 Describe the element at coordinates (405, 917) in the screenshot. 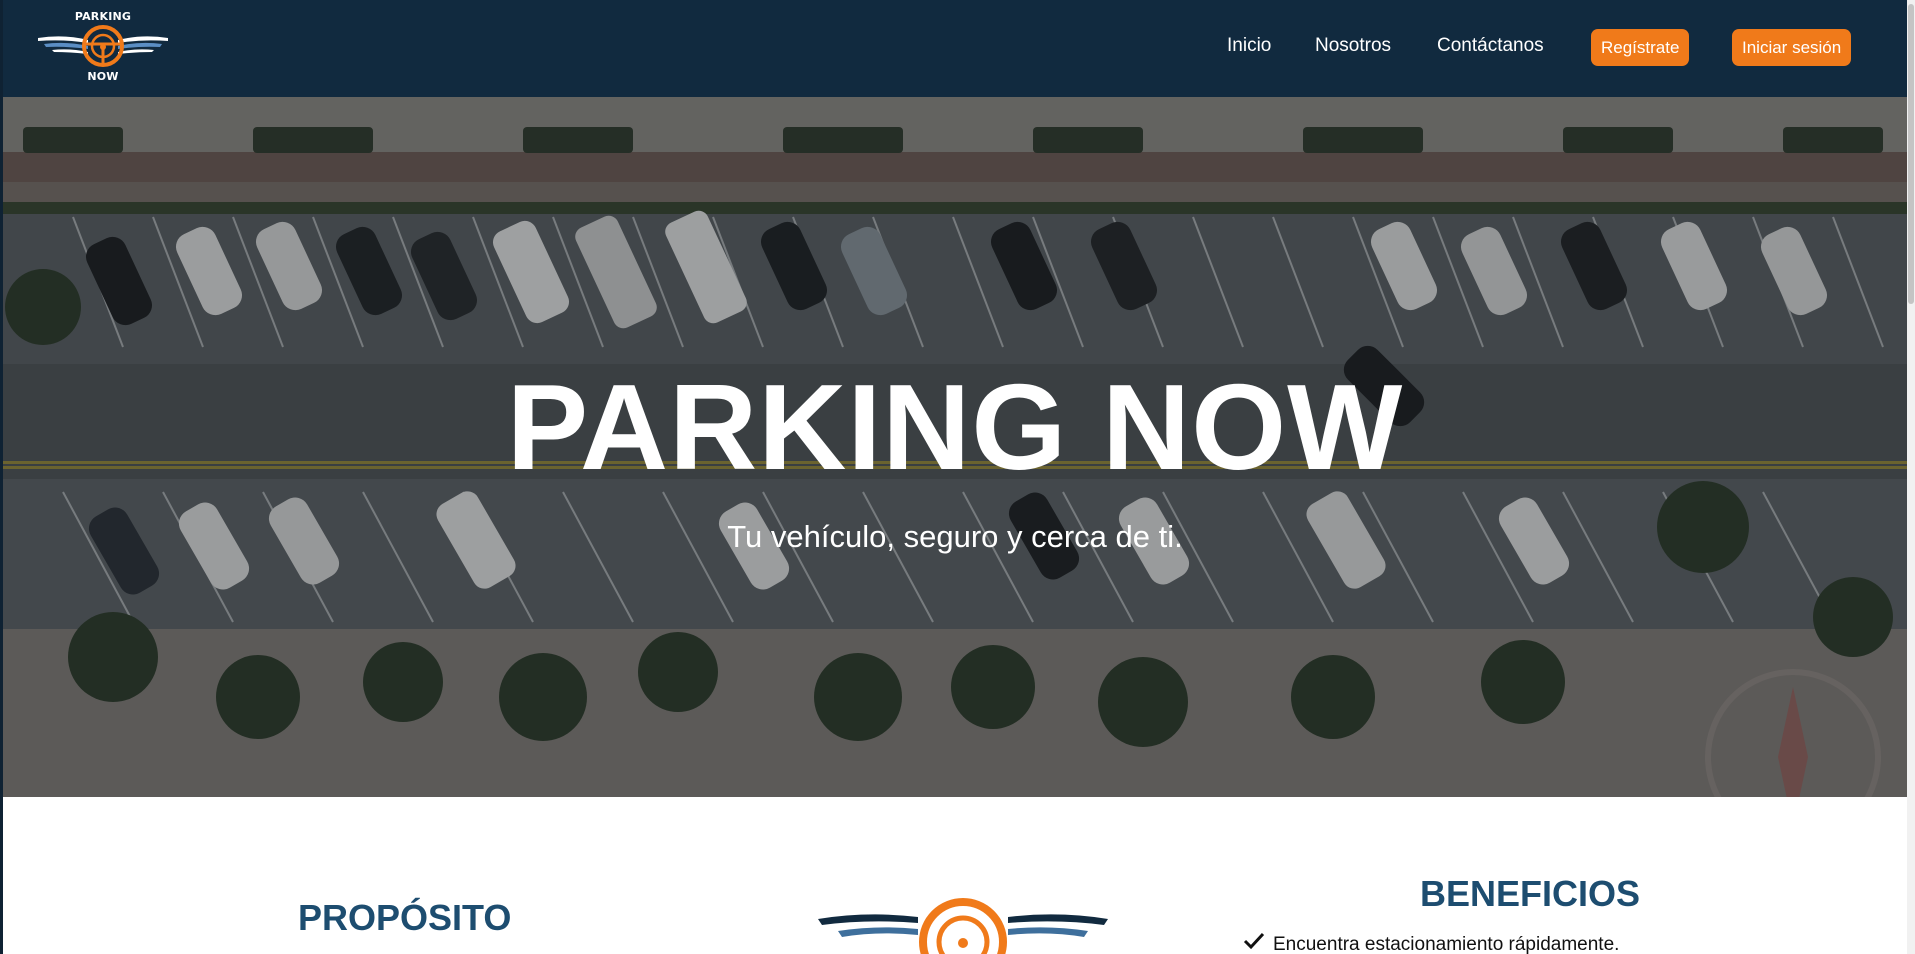

I see `purpose-heading: PROPÓSITO` at that location.